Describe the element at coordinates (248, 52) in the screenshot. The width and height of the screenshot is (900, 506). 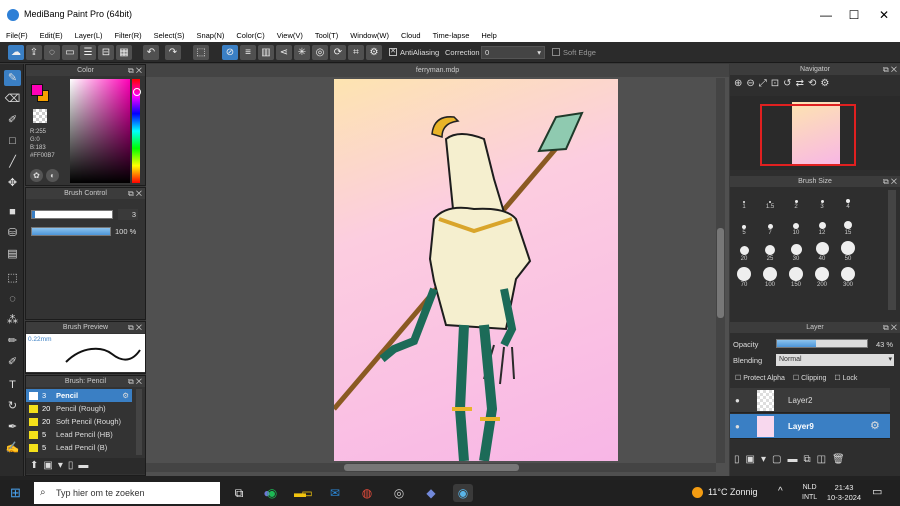
I see `snap-parallel-icon: ≡` at that location.